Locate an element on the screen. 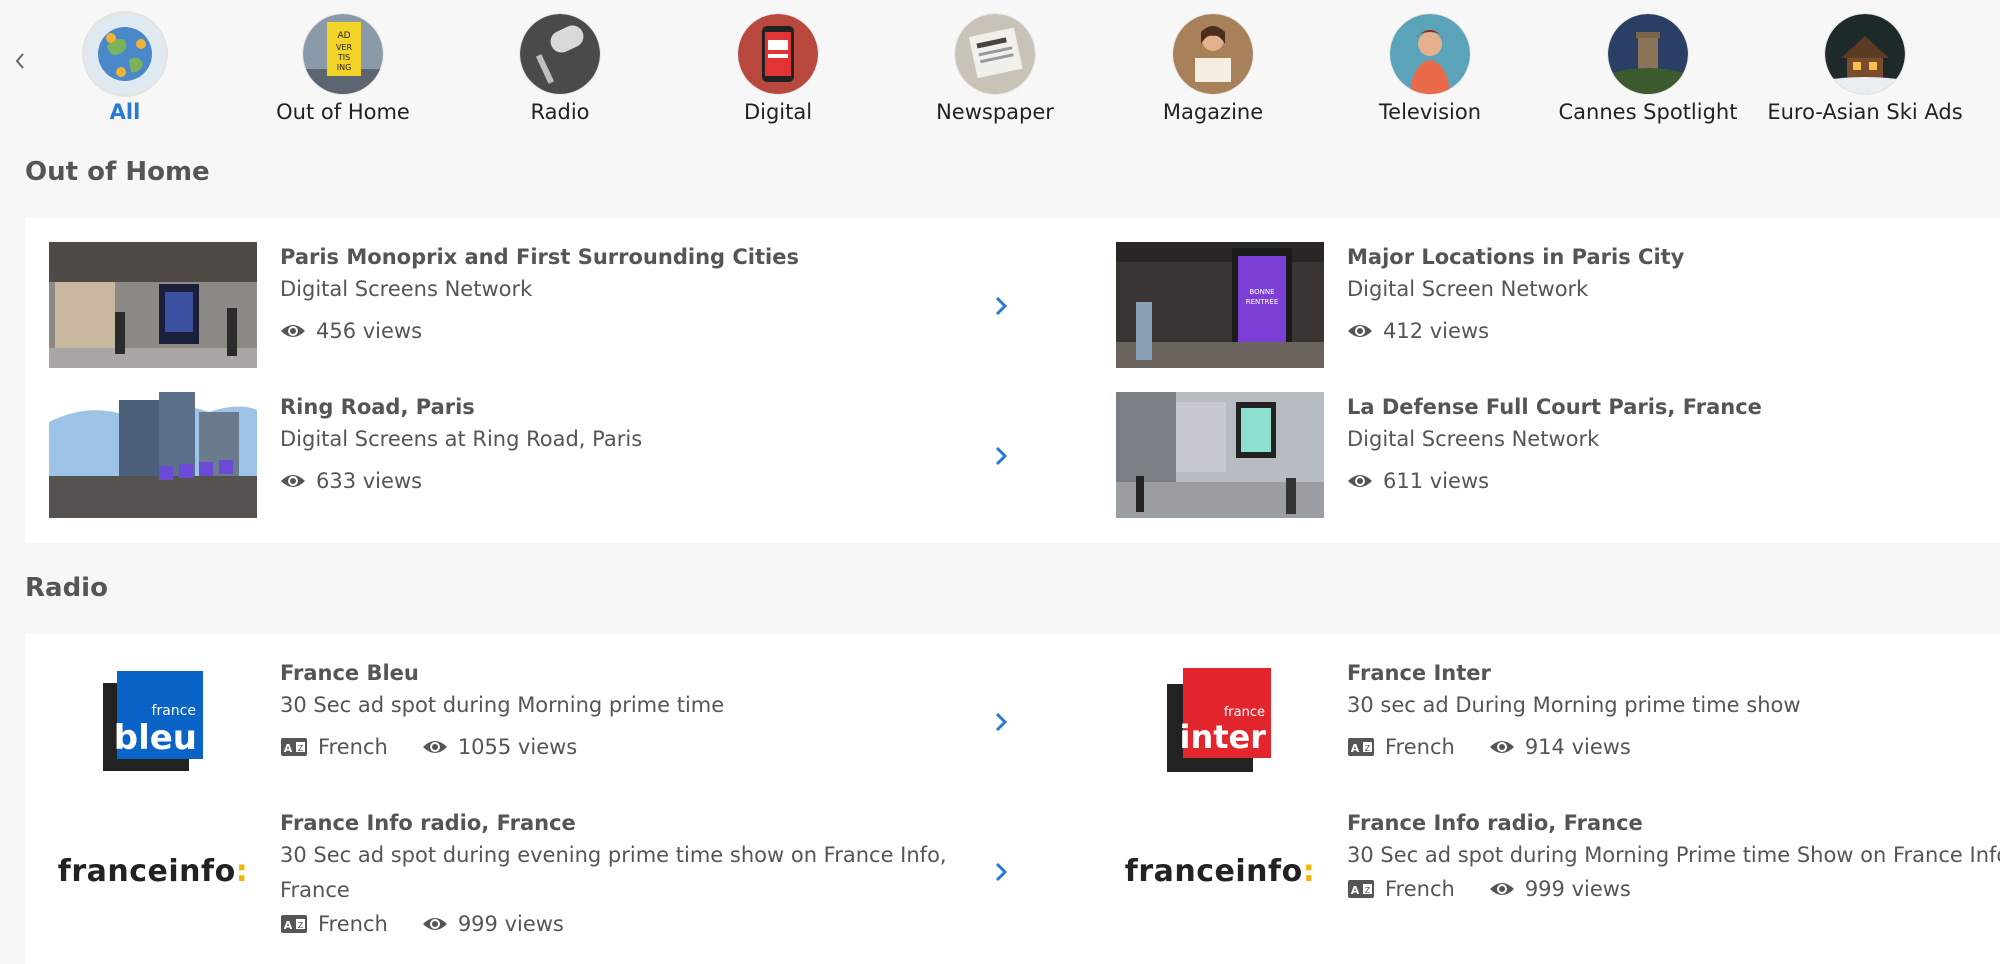  category-label: Euro-Asian Ski Ads is located at coordinates (1865, 112).